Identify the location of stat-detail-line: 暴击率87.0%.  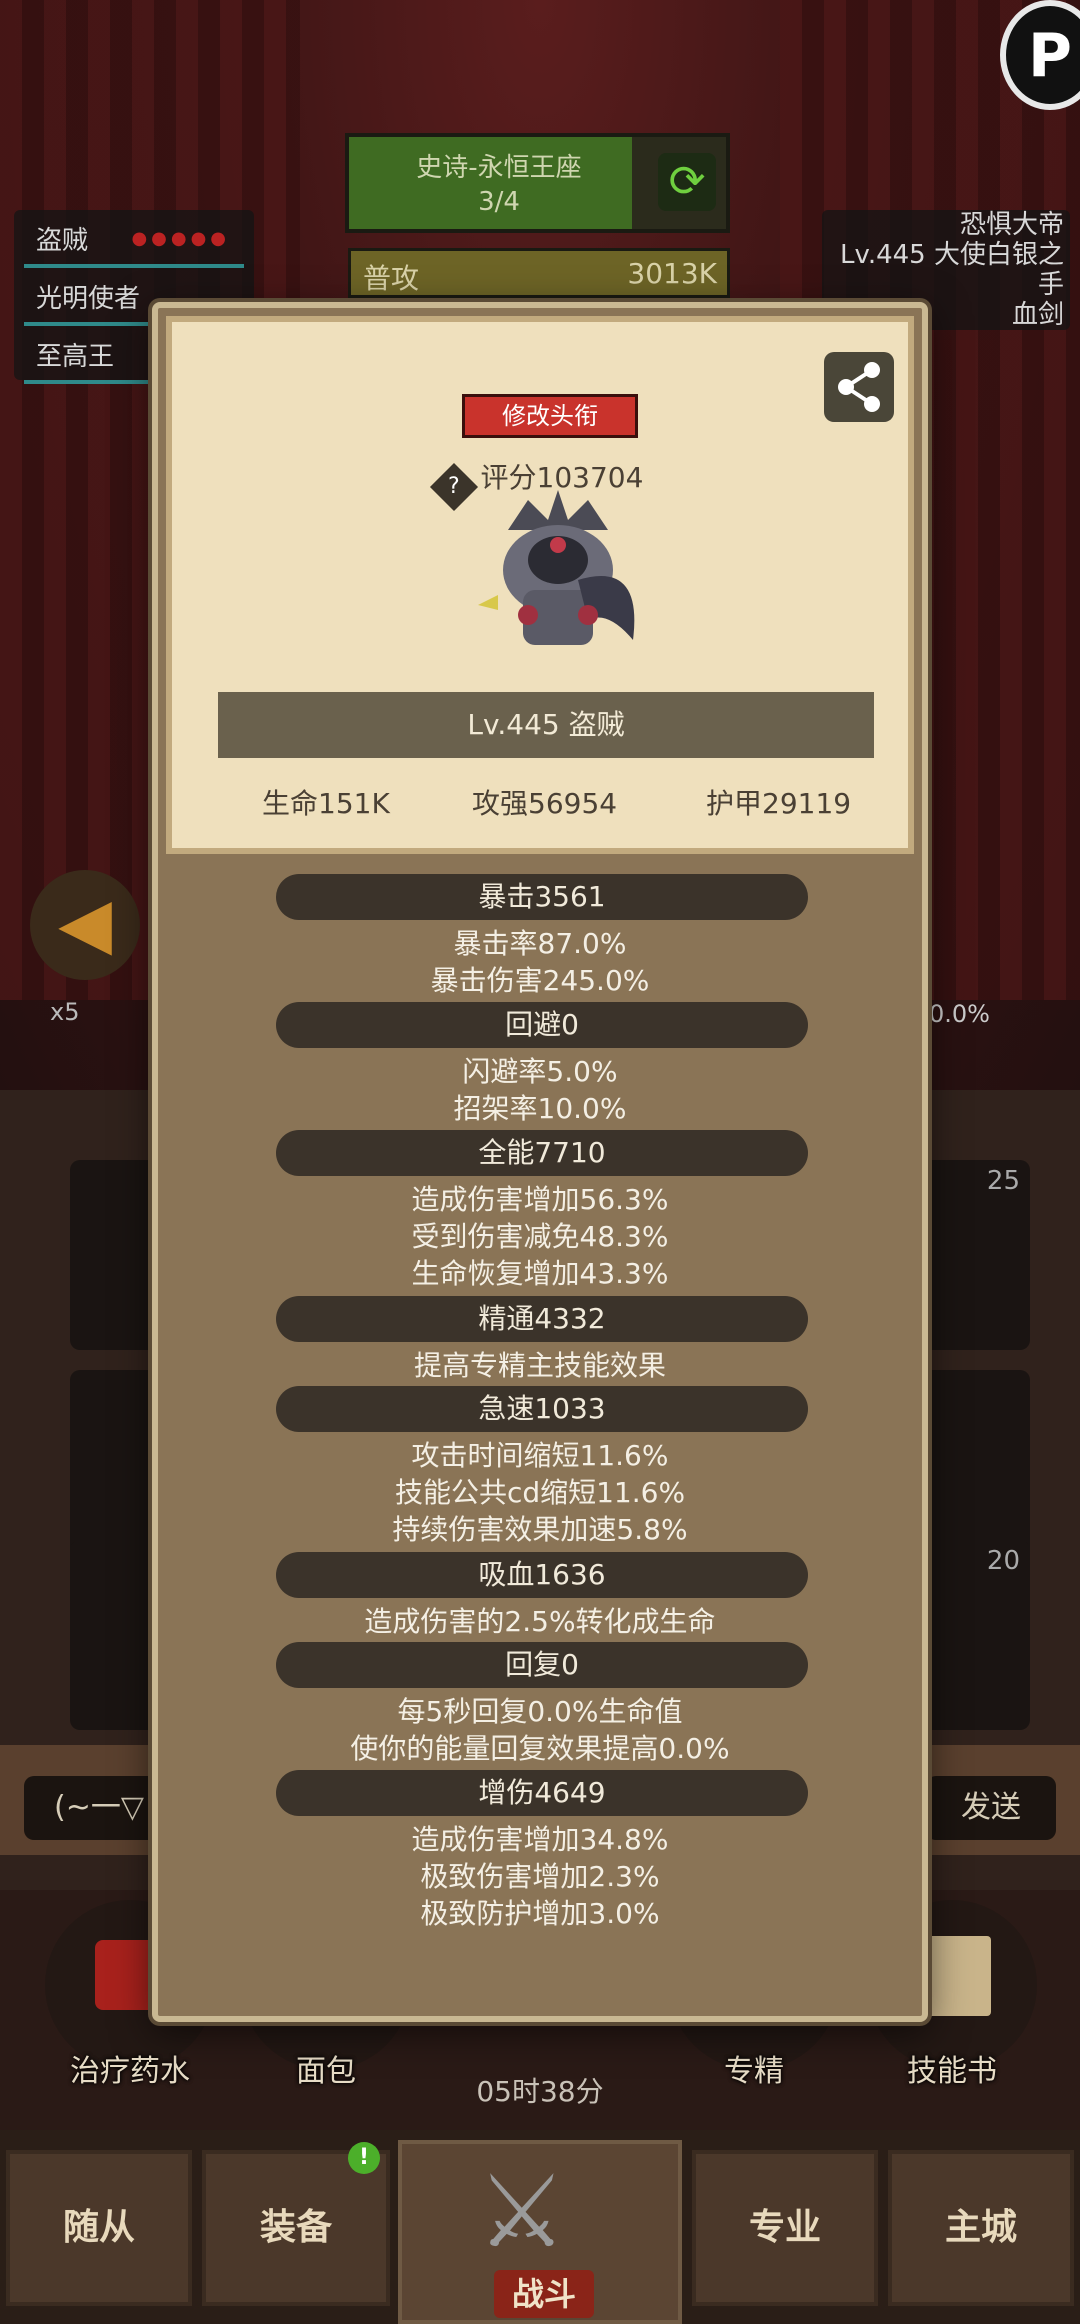
(540, 943).